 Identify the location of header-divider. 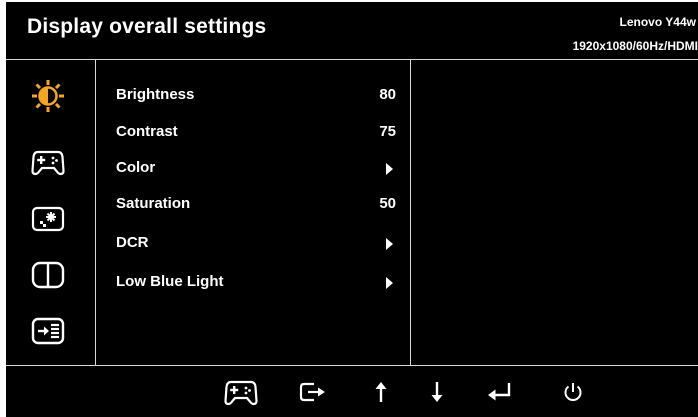
(352, 59).